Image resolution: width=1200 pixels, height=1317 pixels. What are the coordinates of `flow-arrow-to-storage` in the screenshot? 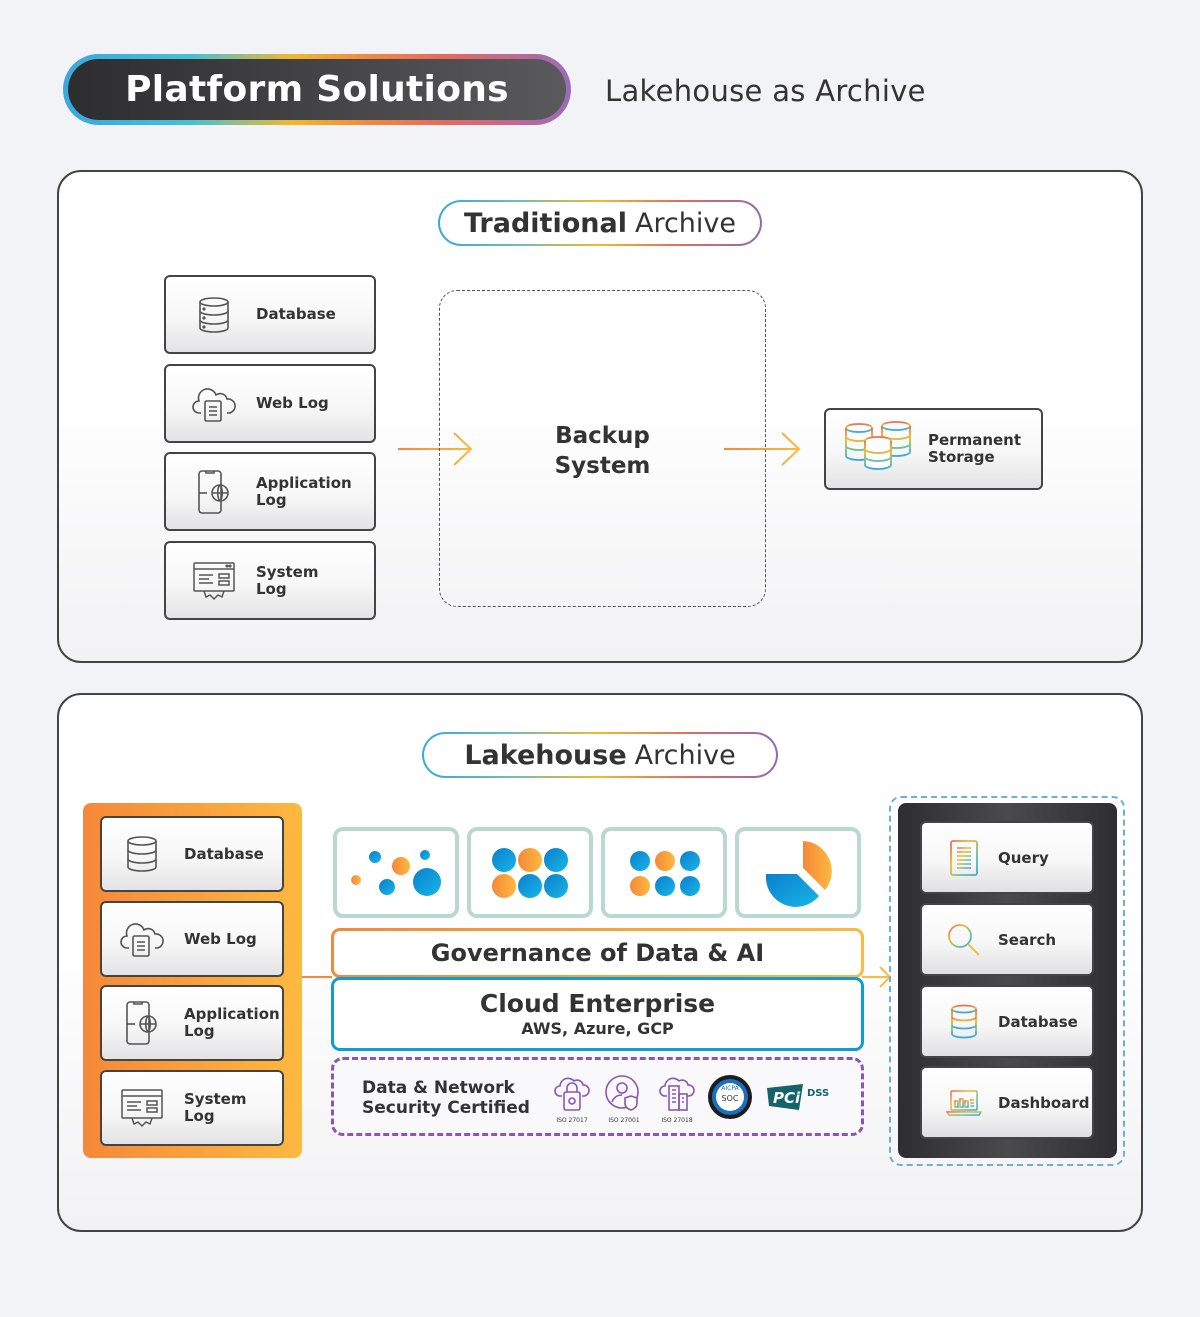 It's located at (762, 449).